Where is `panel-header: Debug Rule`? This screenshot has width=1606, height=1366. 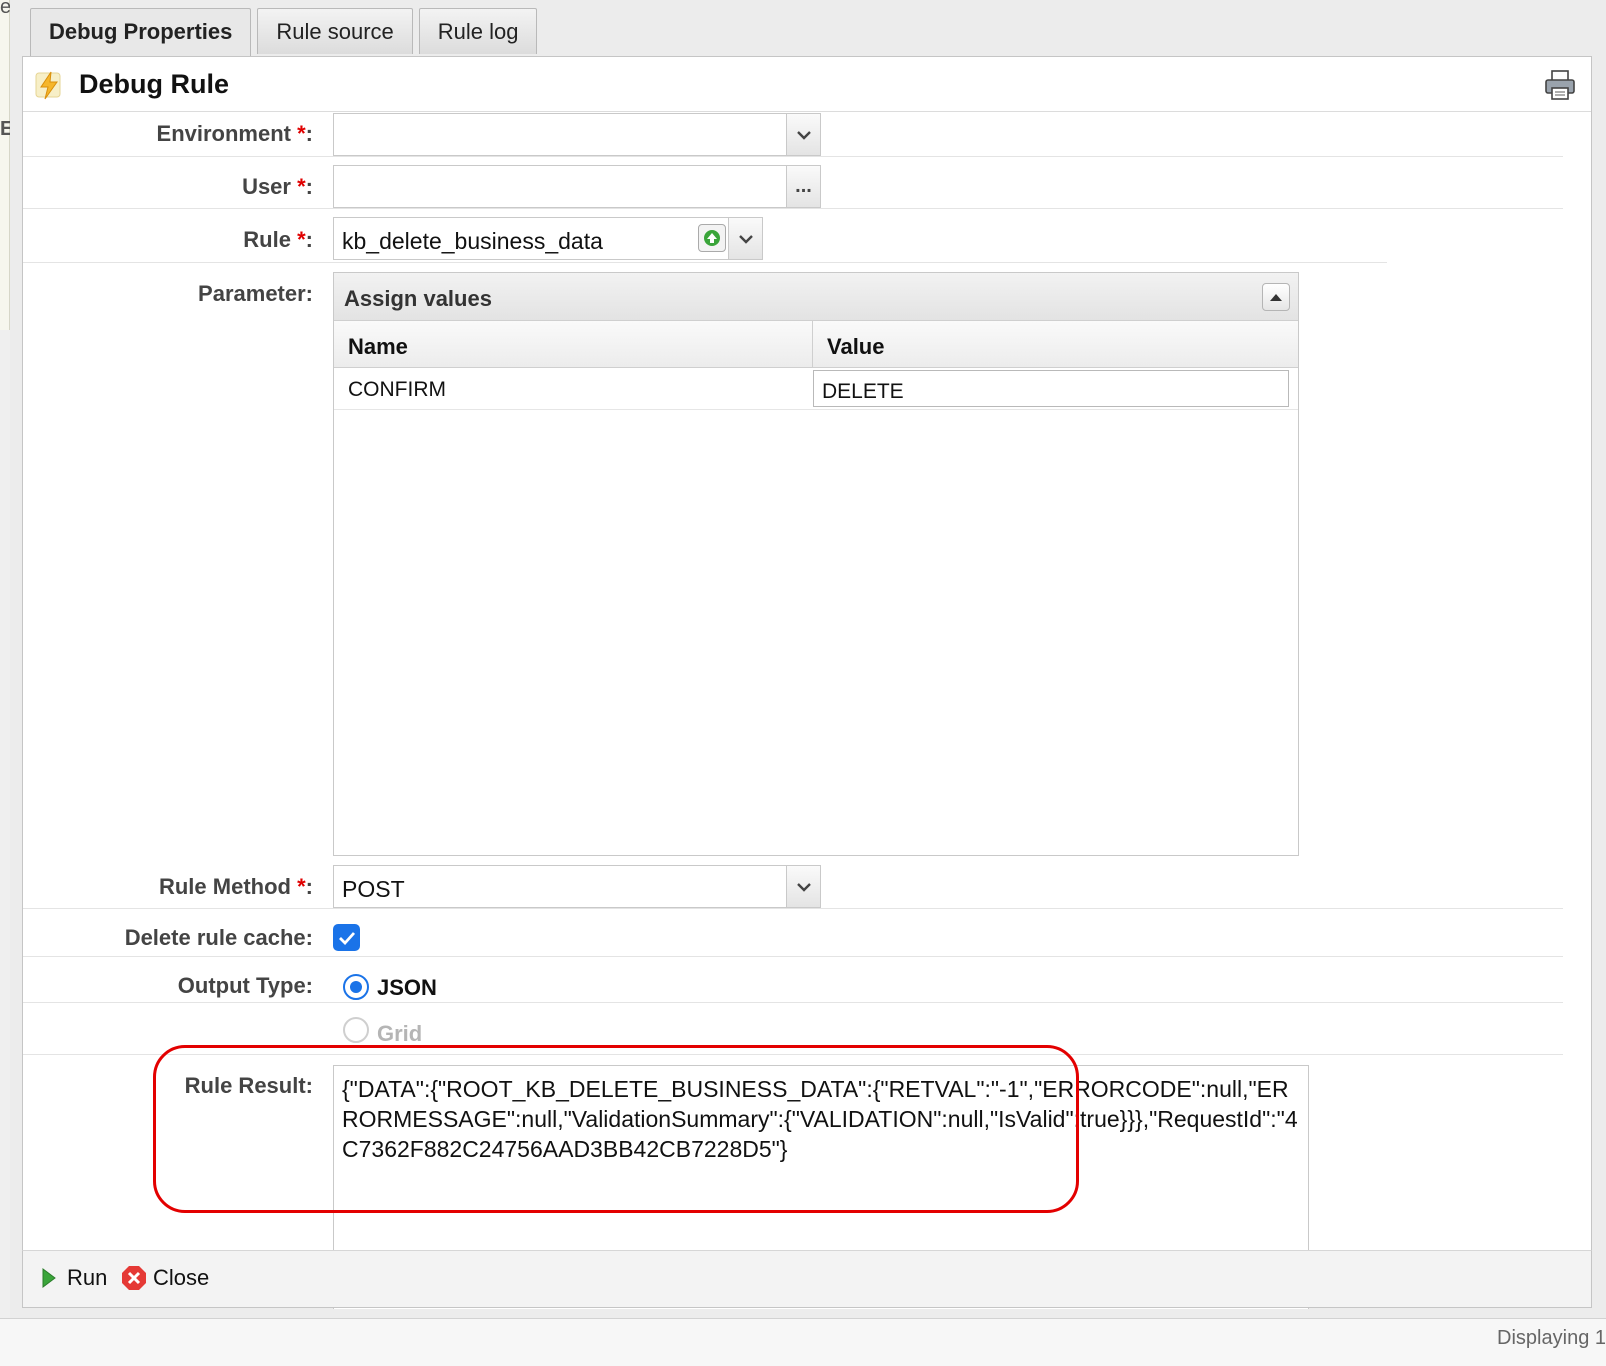 panel-header: Debug Rule is located at coordinates (807, 84).